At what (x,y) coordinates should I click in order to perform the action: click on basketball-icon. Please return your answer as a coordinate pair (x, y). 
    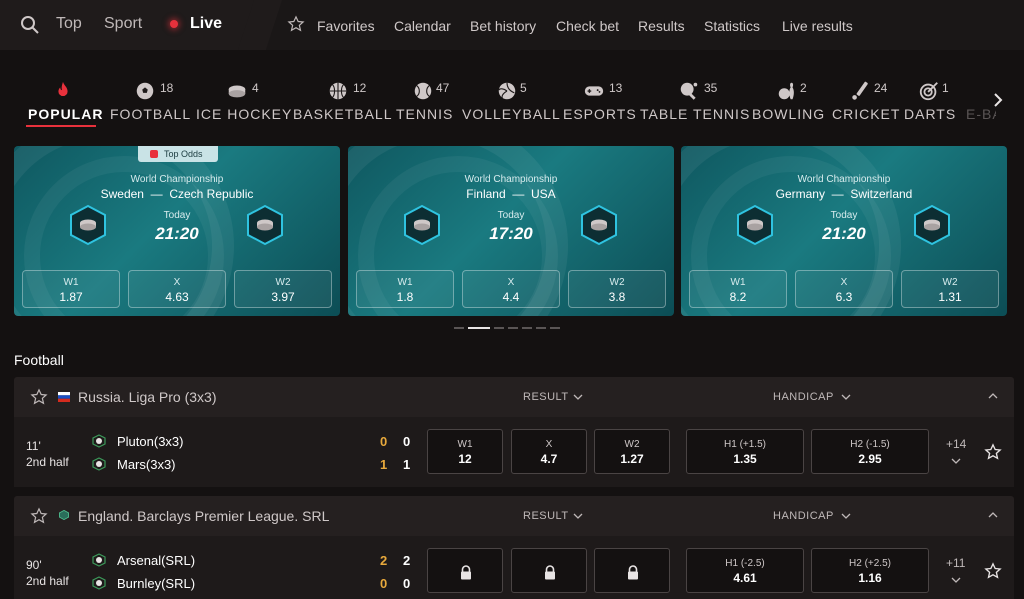
    Looking at the image, I should click on (338, 91).